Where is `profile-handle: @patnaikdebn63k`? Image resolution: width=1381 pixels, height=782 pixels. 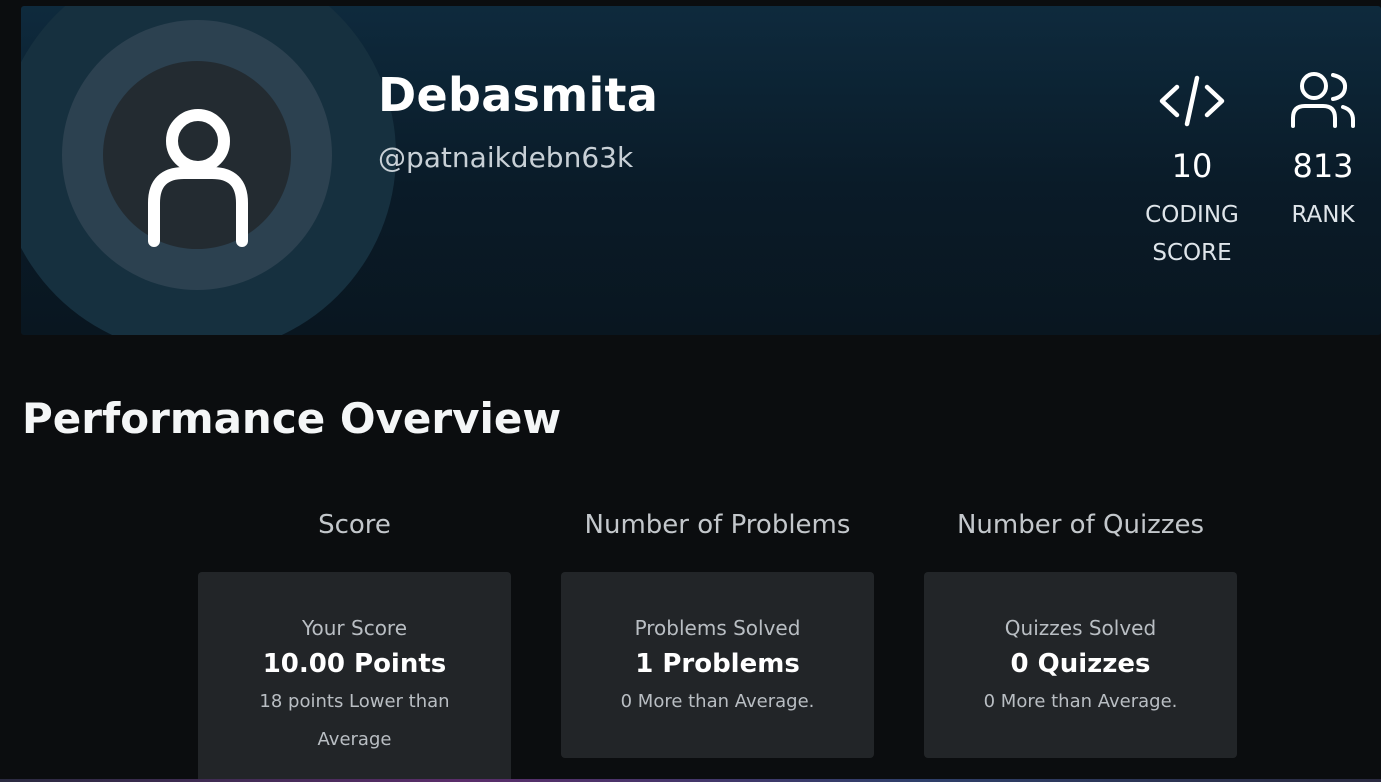
profile-handle: @patnaikdebn63k is located at coordinates (506, 157).